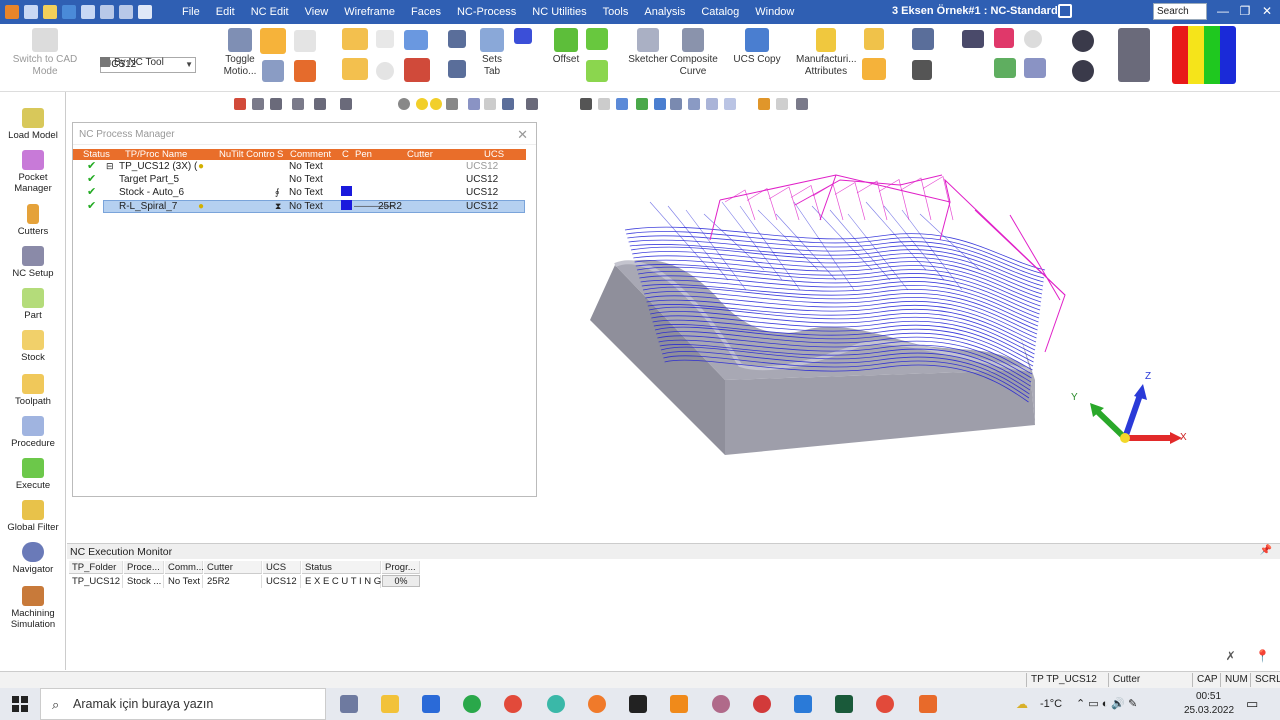 The height and width of the screenshot is (720, 1280). What do you see at coordinates (20, 704) in the screenshot?
I see `windows-start-icon` at bounding box center [20, 704].